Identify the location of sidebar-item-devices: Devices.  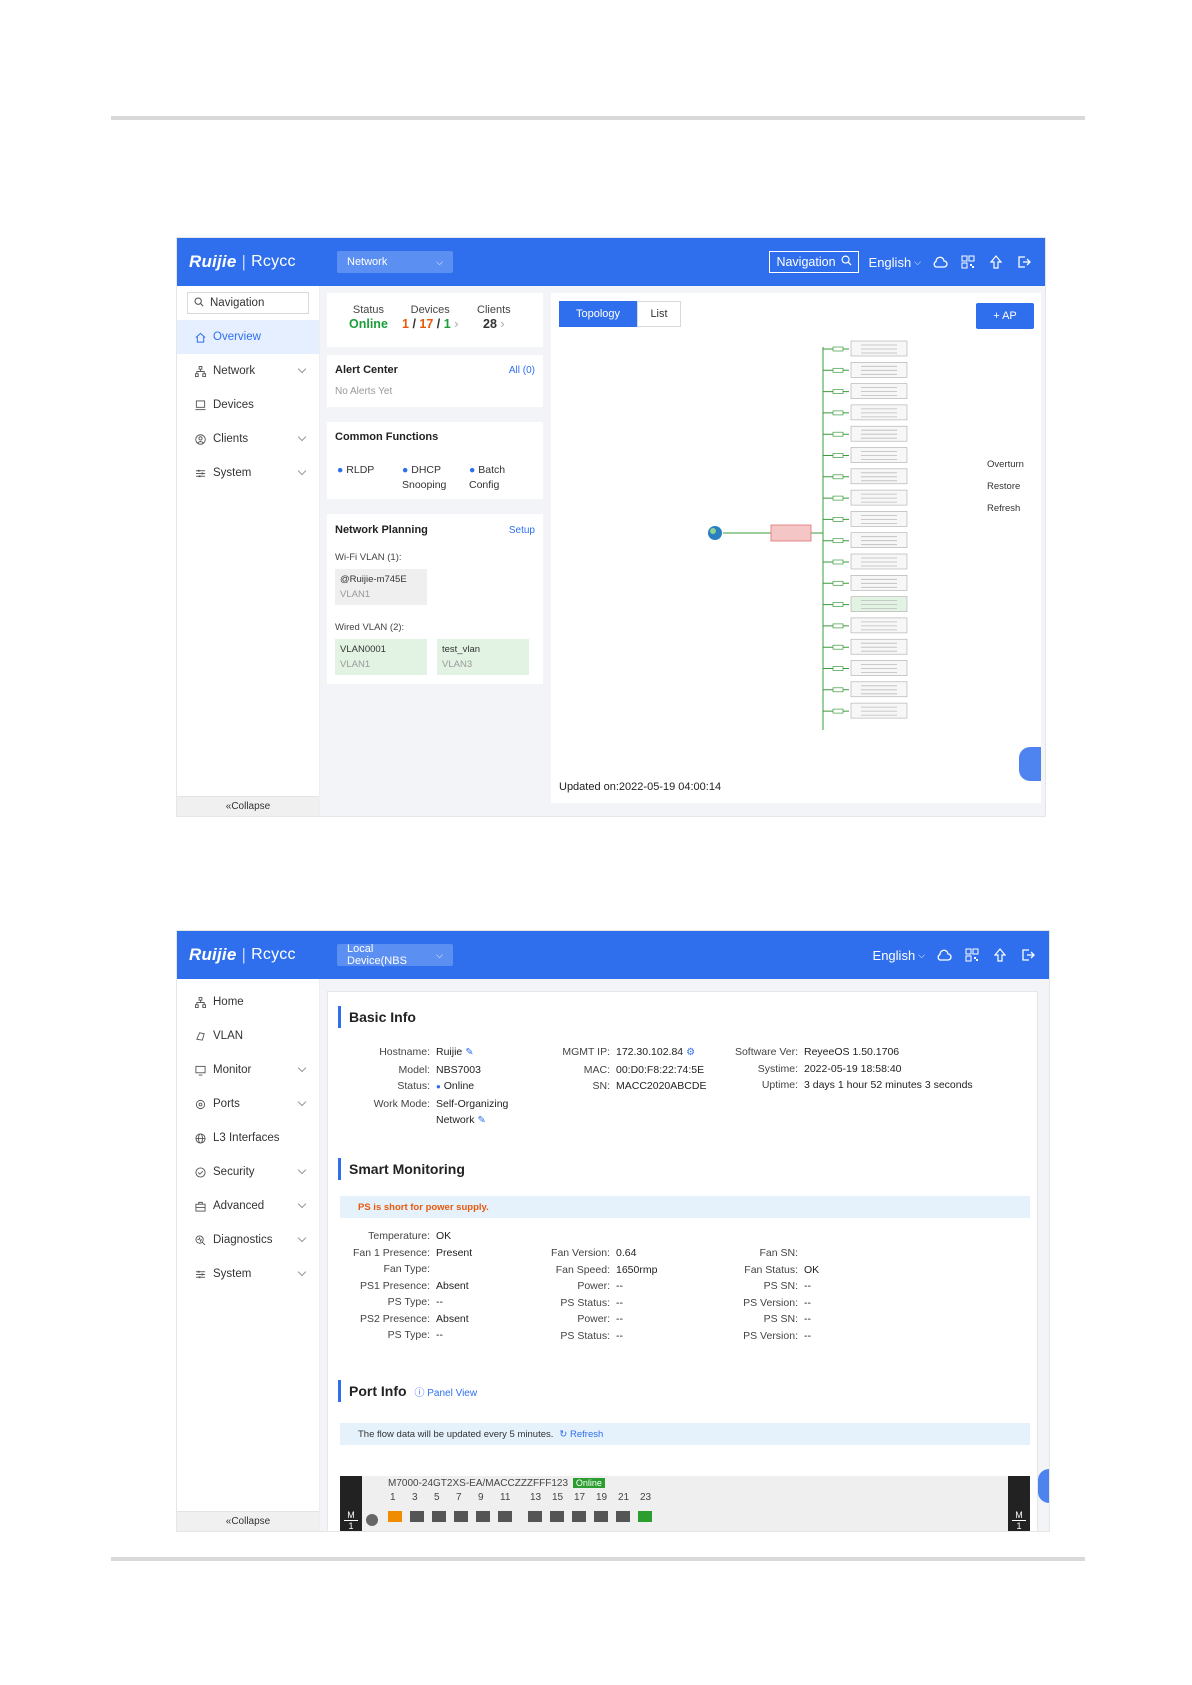
(248, 405).